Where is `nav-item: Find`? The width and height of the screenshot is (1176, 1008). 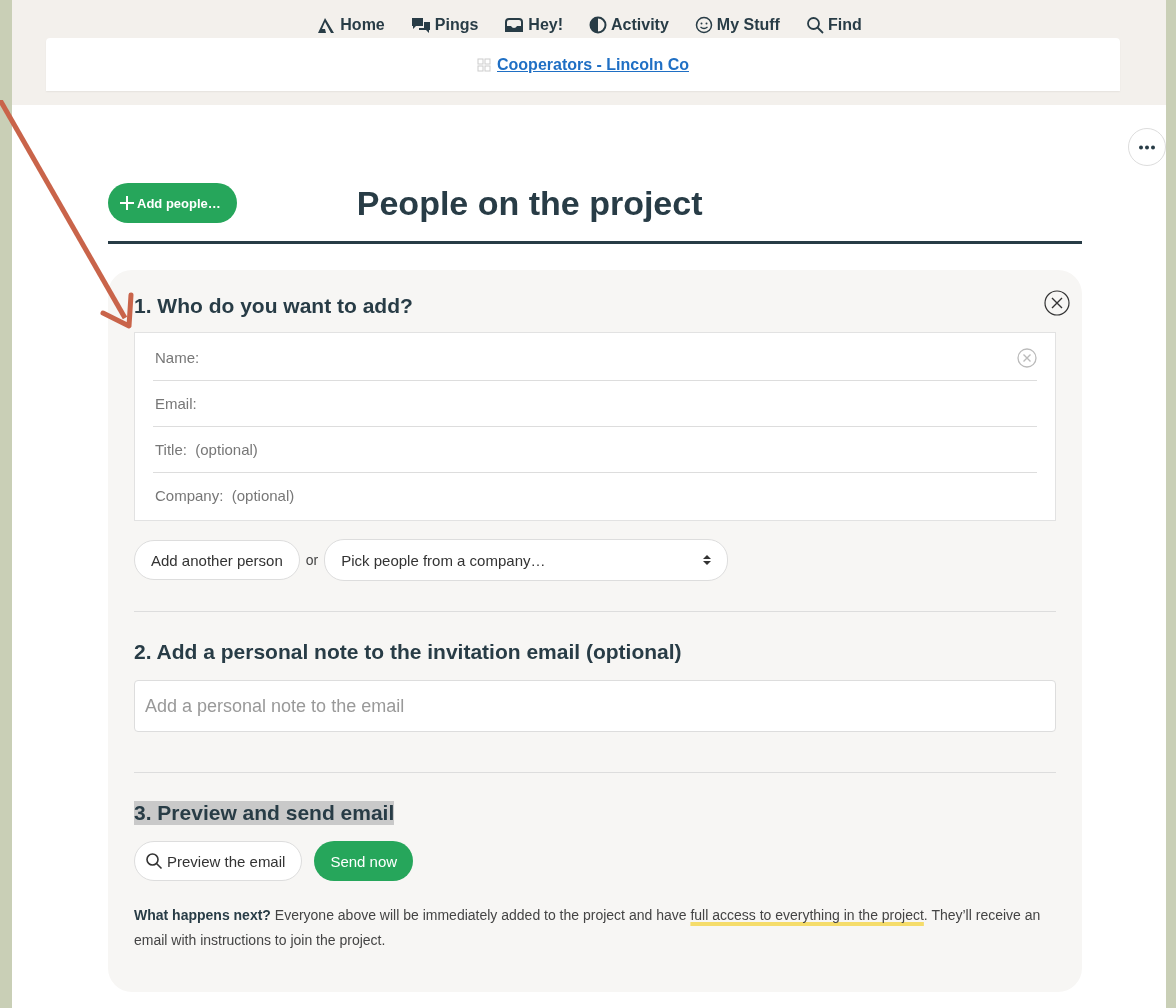
nav-item: Find is located at coordinates (833, 25).